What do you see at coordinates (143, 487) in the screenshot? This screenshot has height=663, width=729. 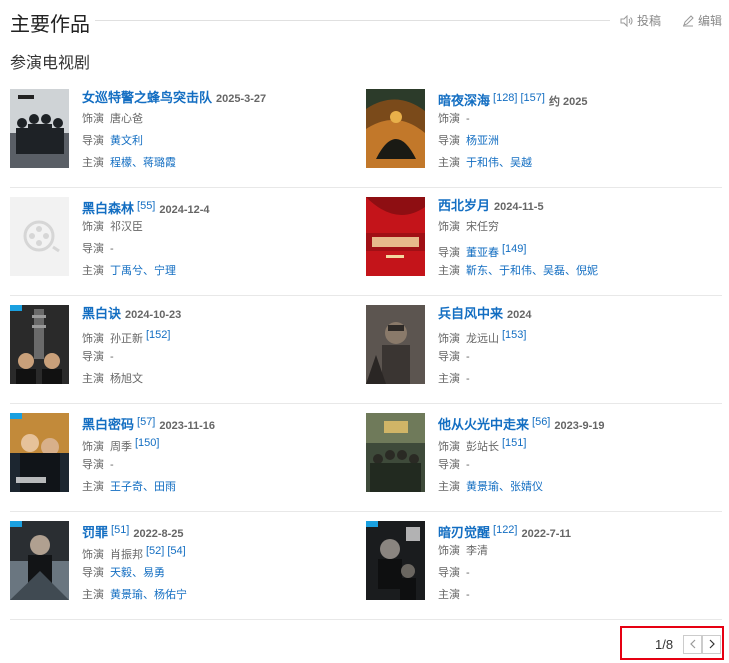 I see `star-value: 王子奇、田雨` at bounding box center [143, 487].